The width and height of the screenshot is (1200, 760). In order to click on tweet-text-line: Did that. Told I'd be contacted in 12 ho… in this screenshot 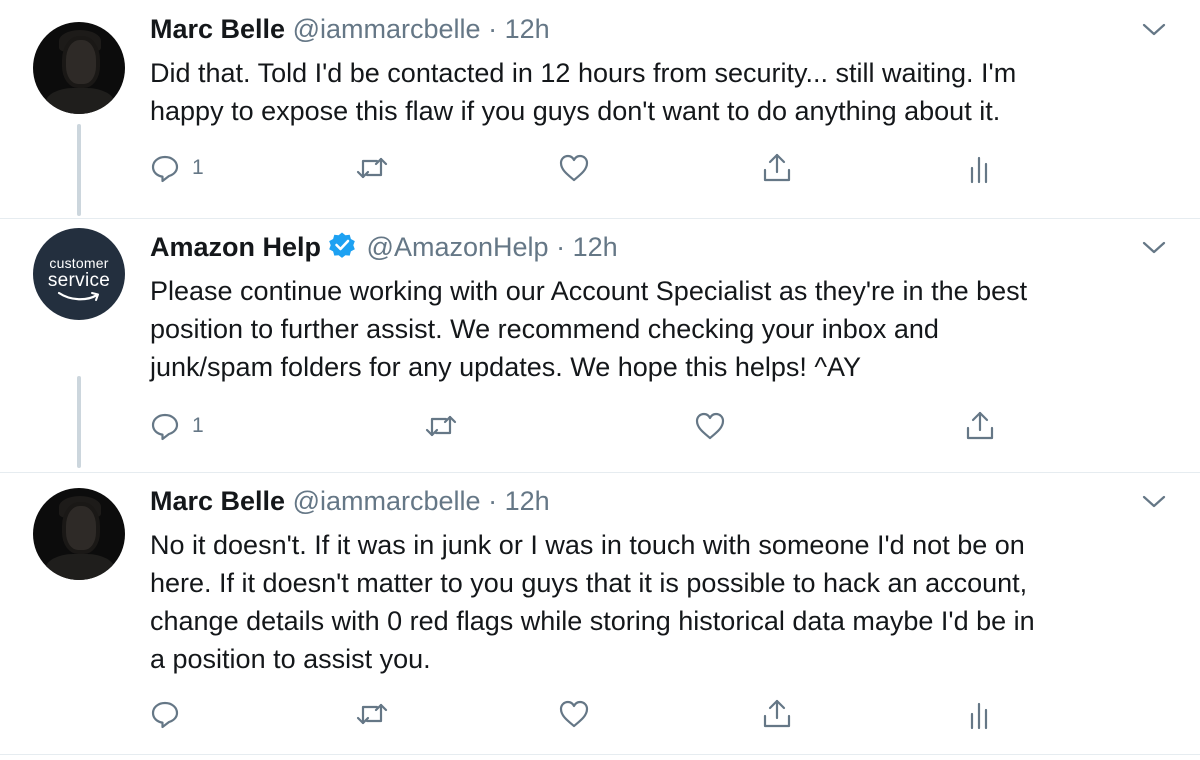, I will do `click(583, 73)`.